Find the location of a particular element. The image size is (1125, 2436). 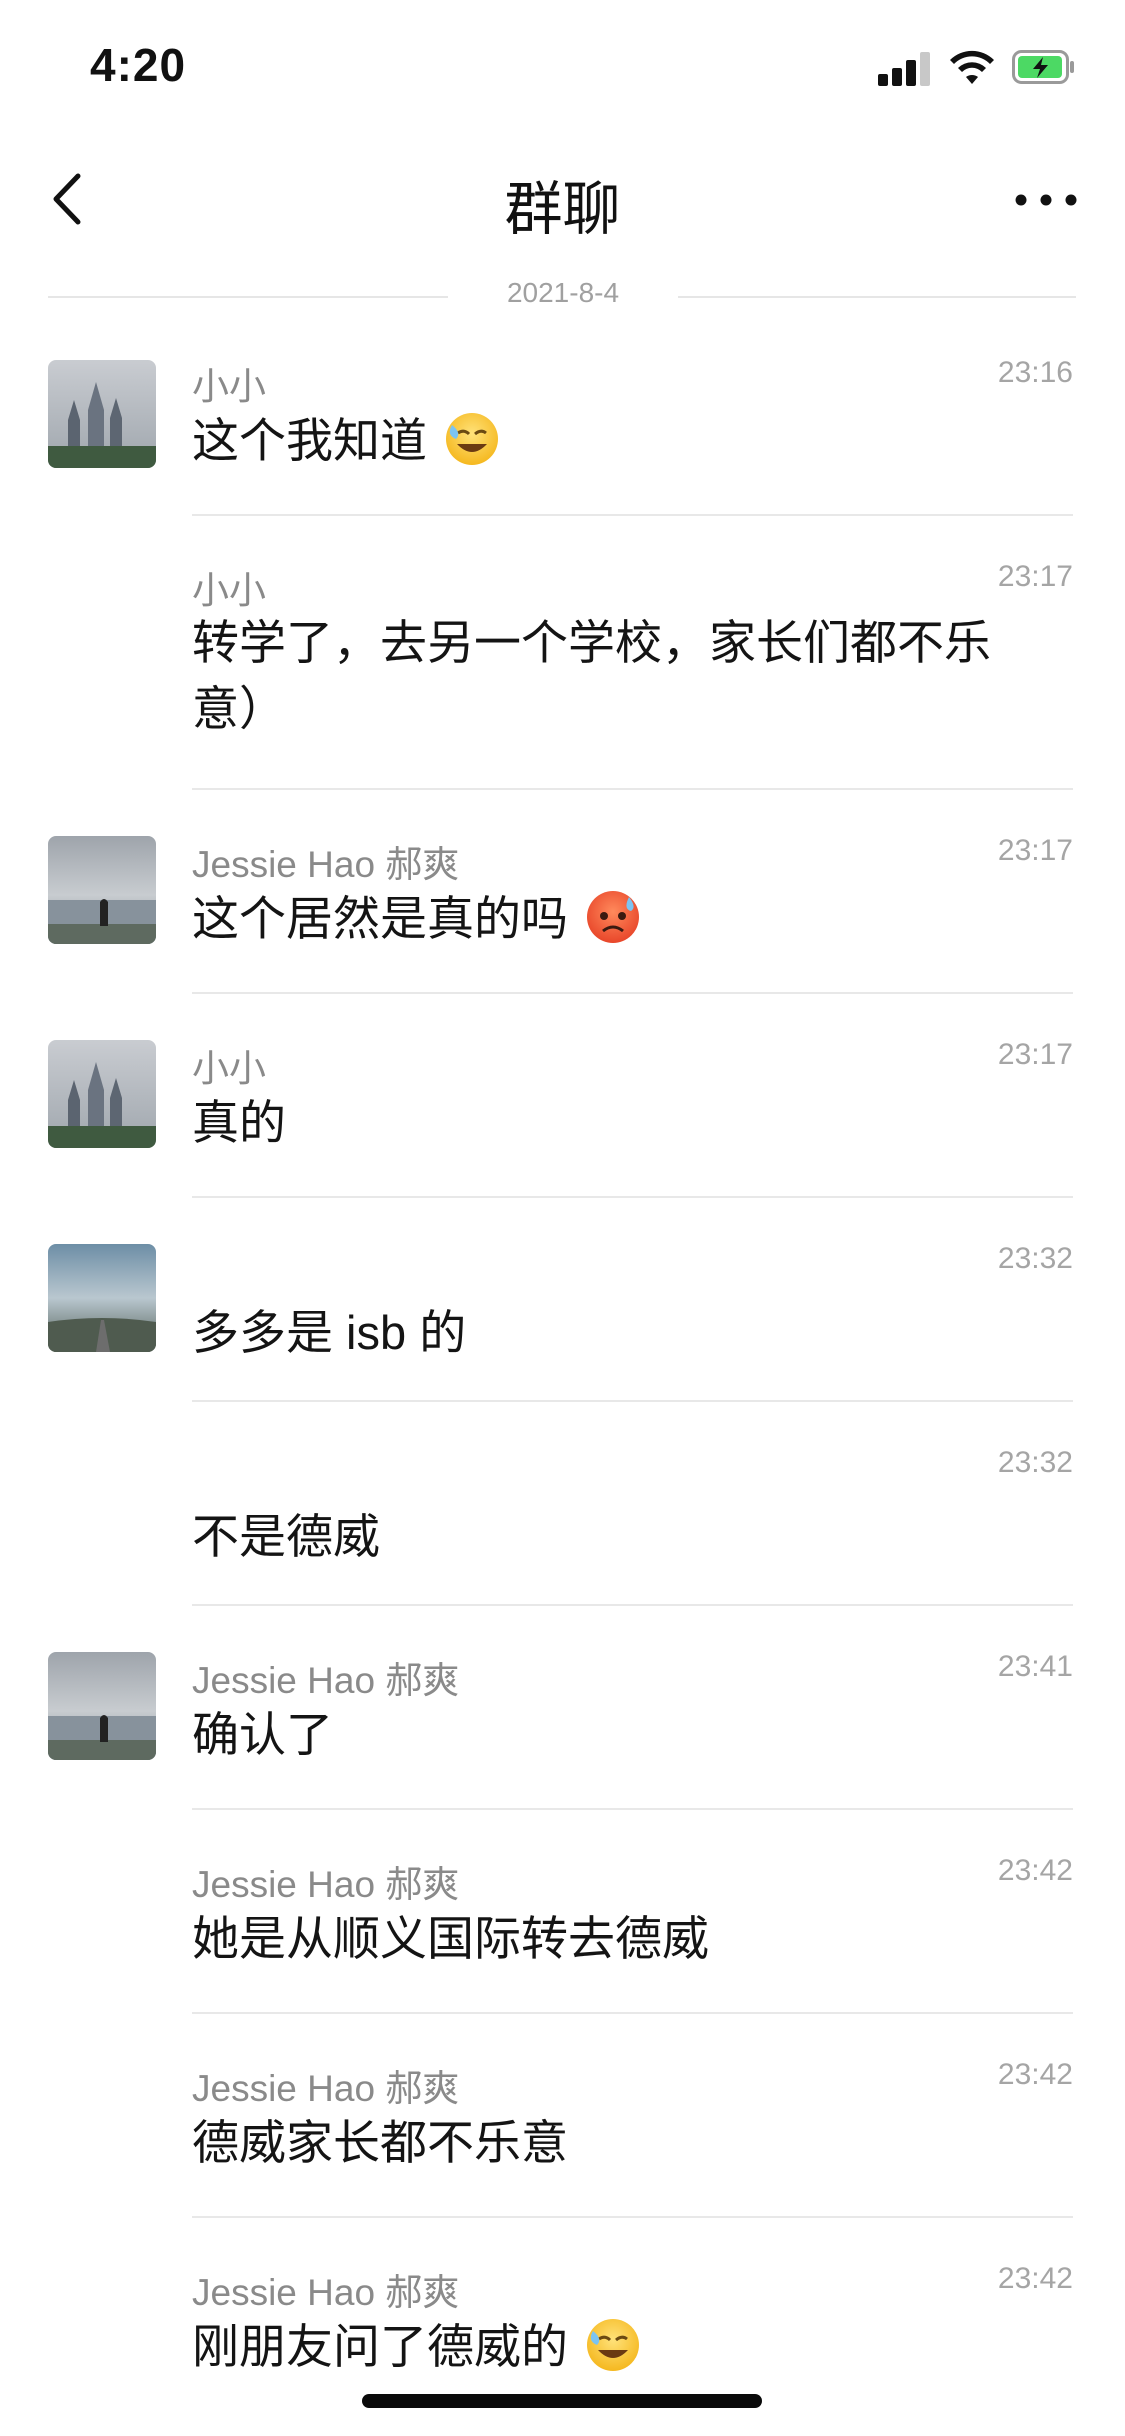

message-text: 这个居然是真的吗 is located at coordinates (612, 919).